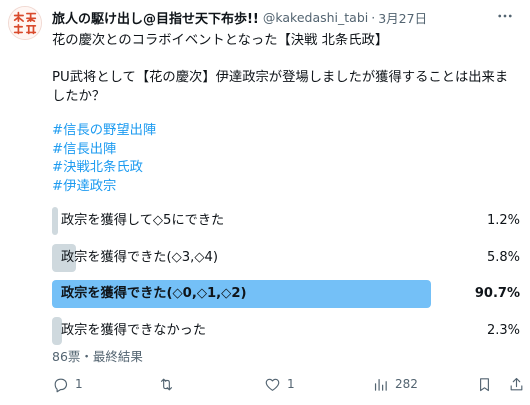 Image resolution: width=530 pixels, height=405 pixels. Describe the element at coordinates (503, 257) in the screenshot. I see `poll-option-percent: 5.8%` at that location.